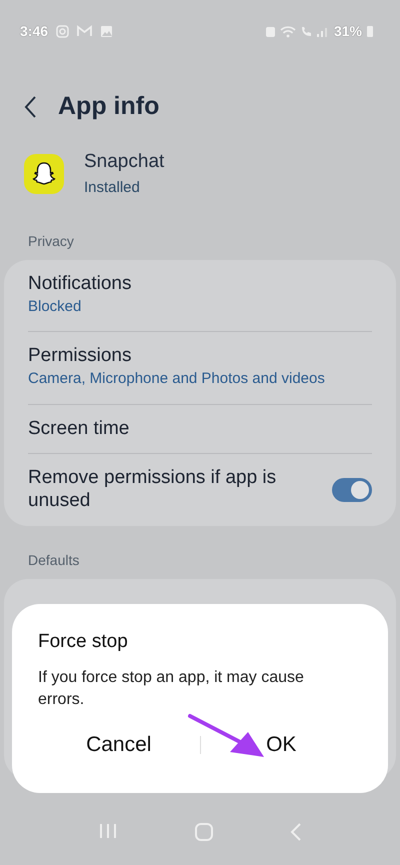  What do you see at coordinates (83, 642) in the screenshot?
I see `dialog-title: Force stop` at bounding box center [83, 642].